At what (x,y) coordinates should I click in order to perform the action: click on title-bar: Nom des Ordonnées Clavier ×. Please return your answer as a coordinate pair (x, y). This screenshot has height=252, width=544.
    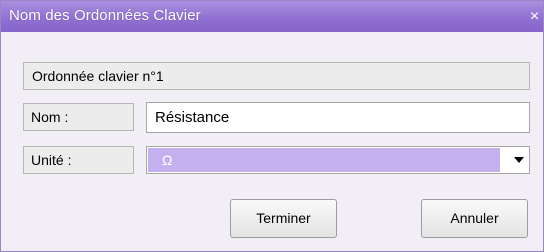
    Looking at the image, I should click on (272, 16).